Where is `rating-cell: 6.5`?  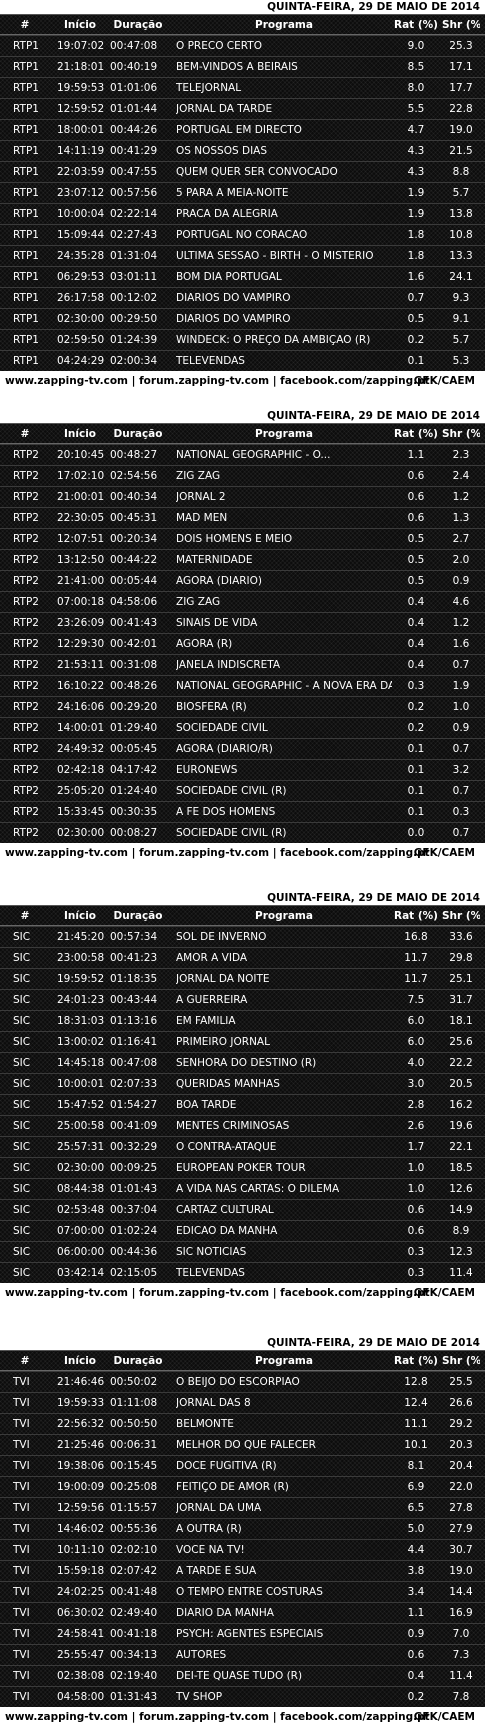
rating-cell: 6.5 is located at coordinates (416, 1508).